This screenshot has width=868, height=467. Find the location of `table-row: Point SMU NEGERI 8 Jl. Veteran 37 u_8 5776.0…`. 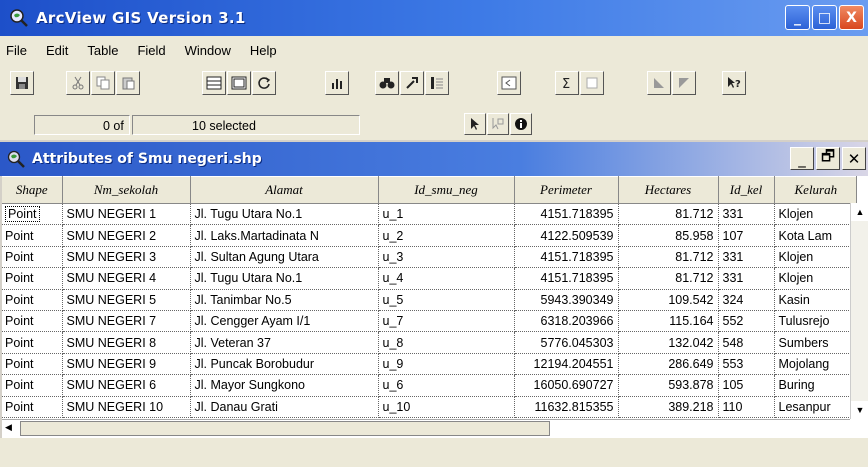

table-row: Point SMU NEGERI 8 Jl. Veteran 37 u_8 5776.0… is located at coordinates (429, 342).